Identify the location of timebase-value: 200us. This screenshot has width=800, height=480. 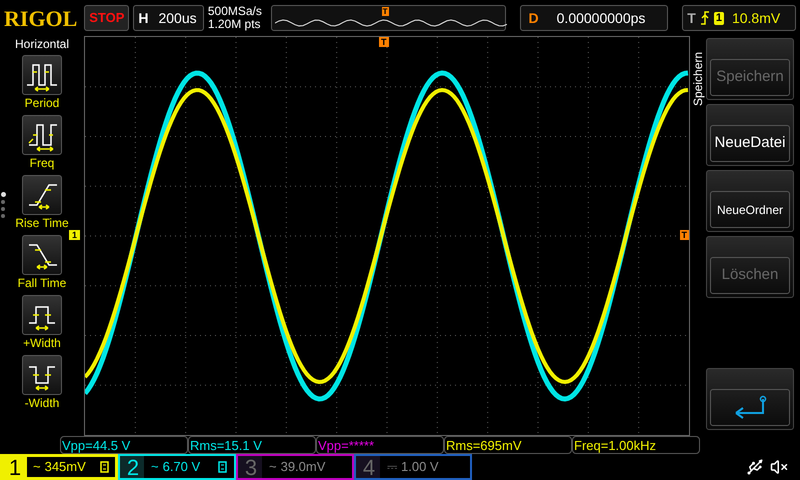
(177, 18).